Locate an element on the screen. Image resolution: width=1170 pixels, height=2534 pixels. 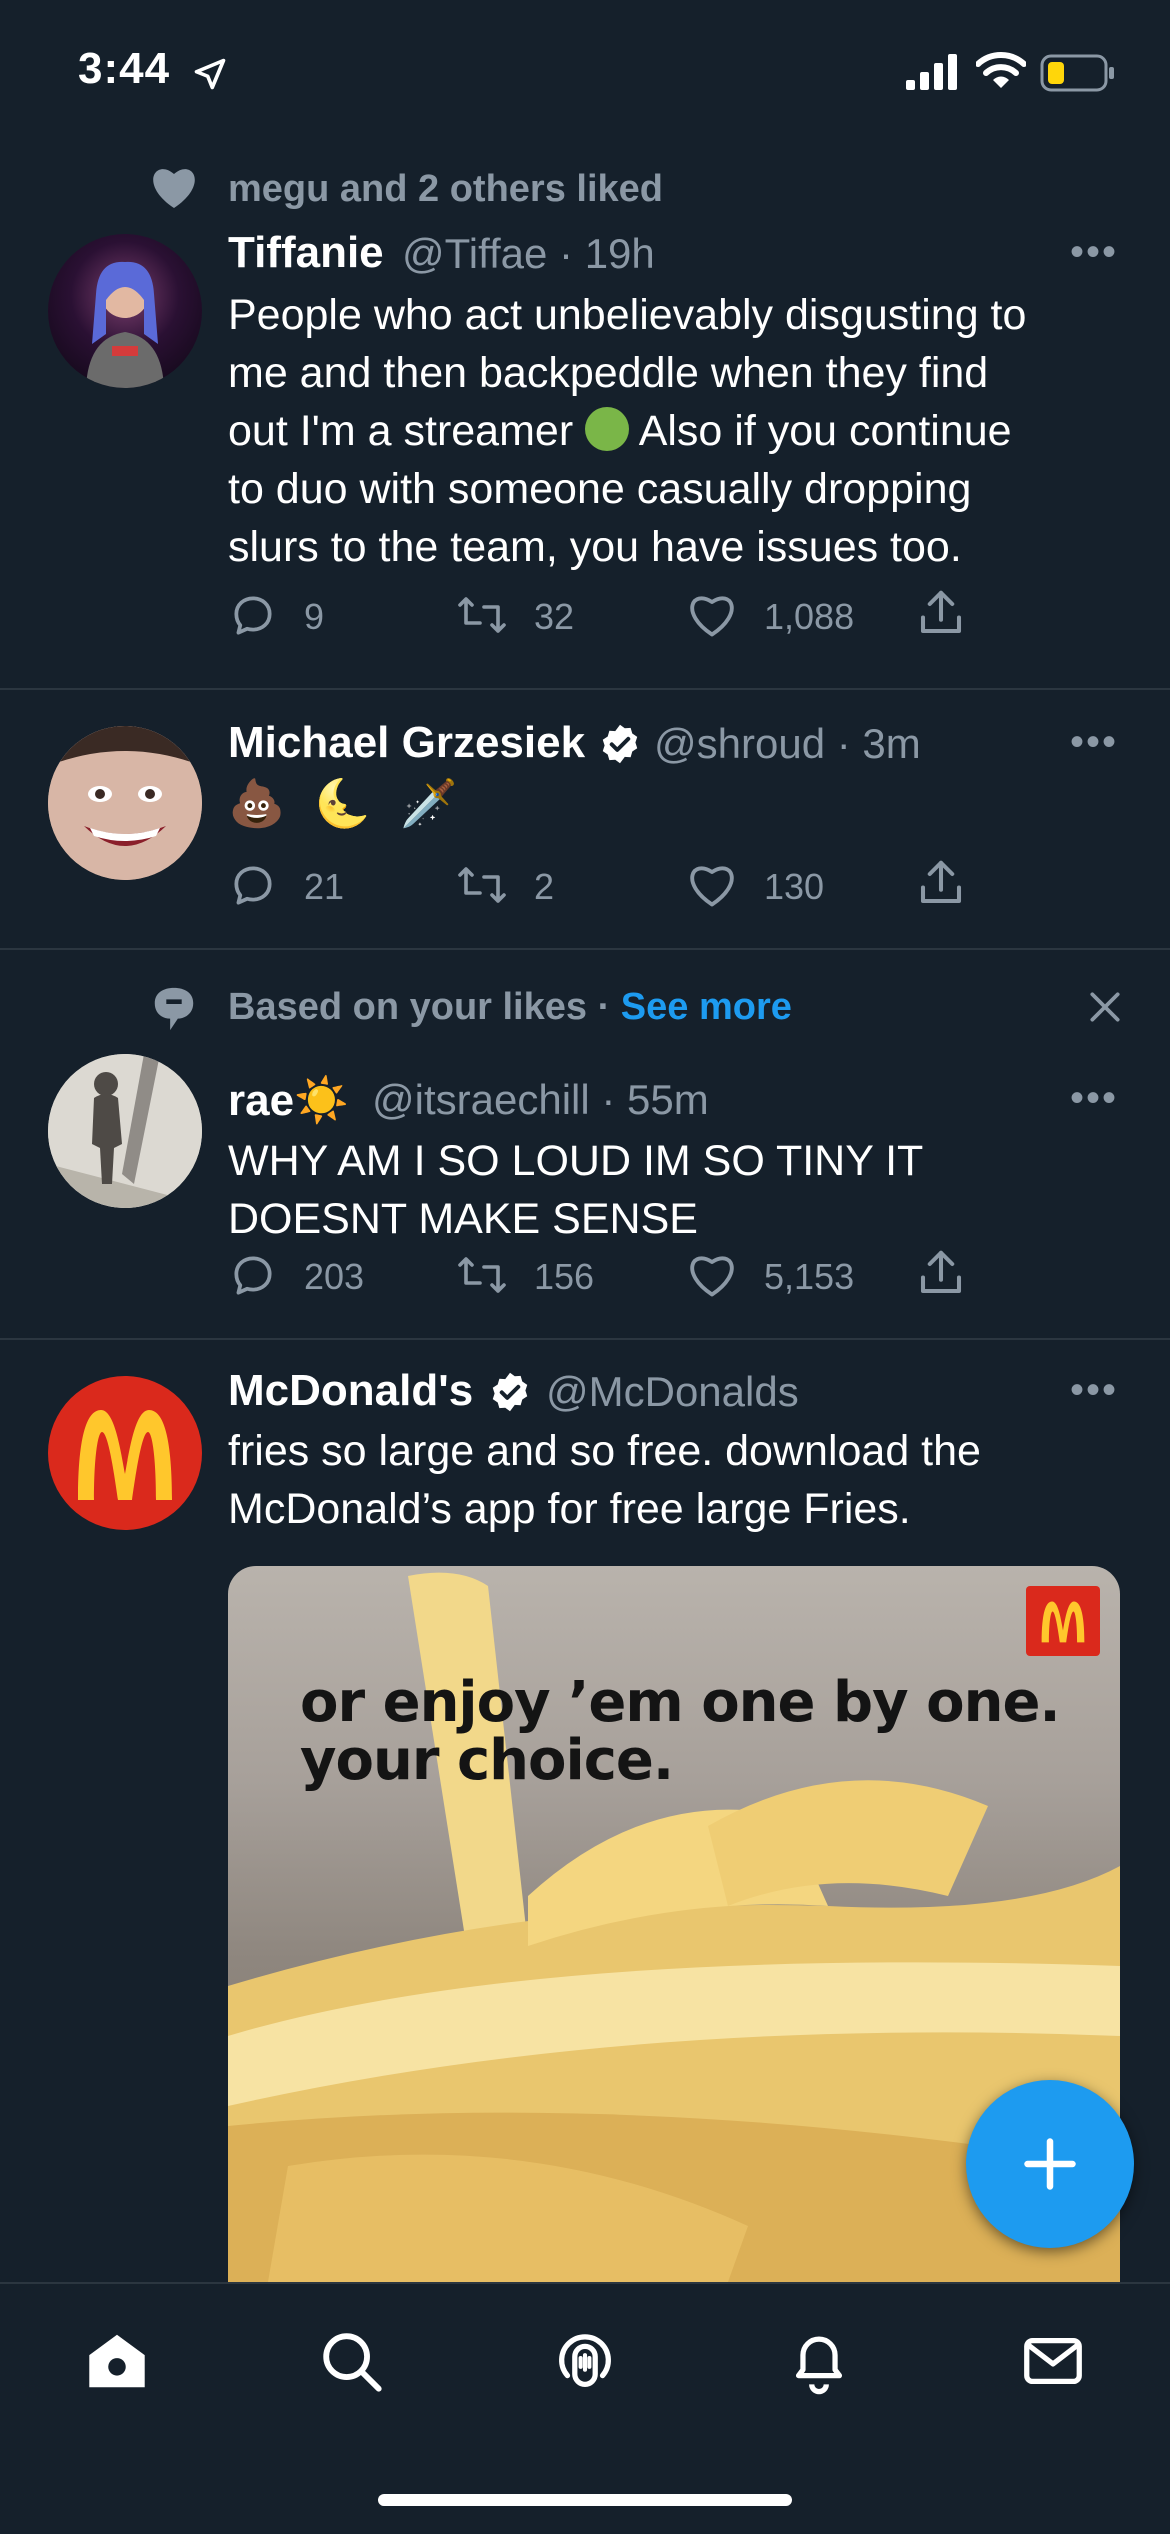
wifi-icon is located at coordinates (1001, 71).